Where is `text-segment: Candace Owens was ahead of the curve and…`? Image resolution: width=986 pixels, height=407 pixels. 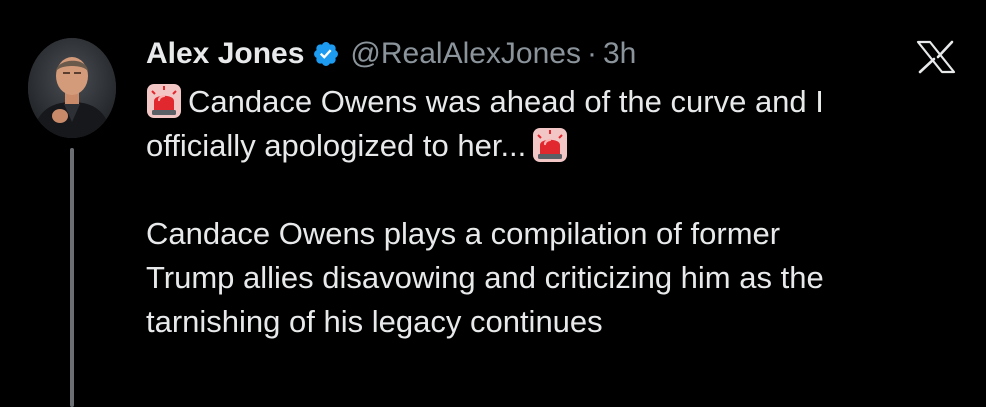 text-segment: Candace Owens was ahead of the curve and… is located at coordinates (506, 101).